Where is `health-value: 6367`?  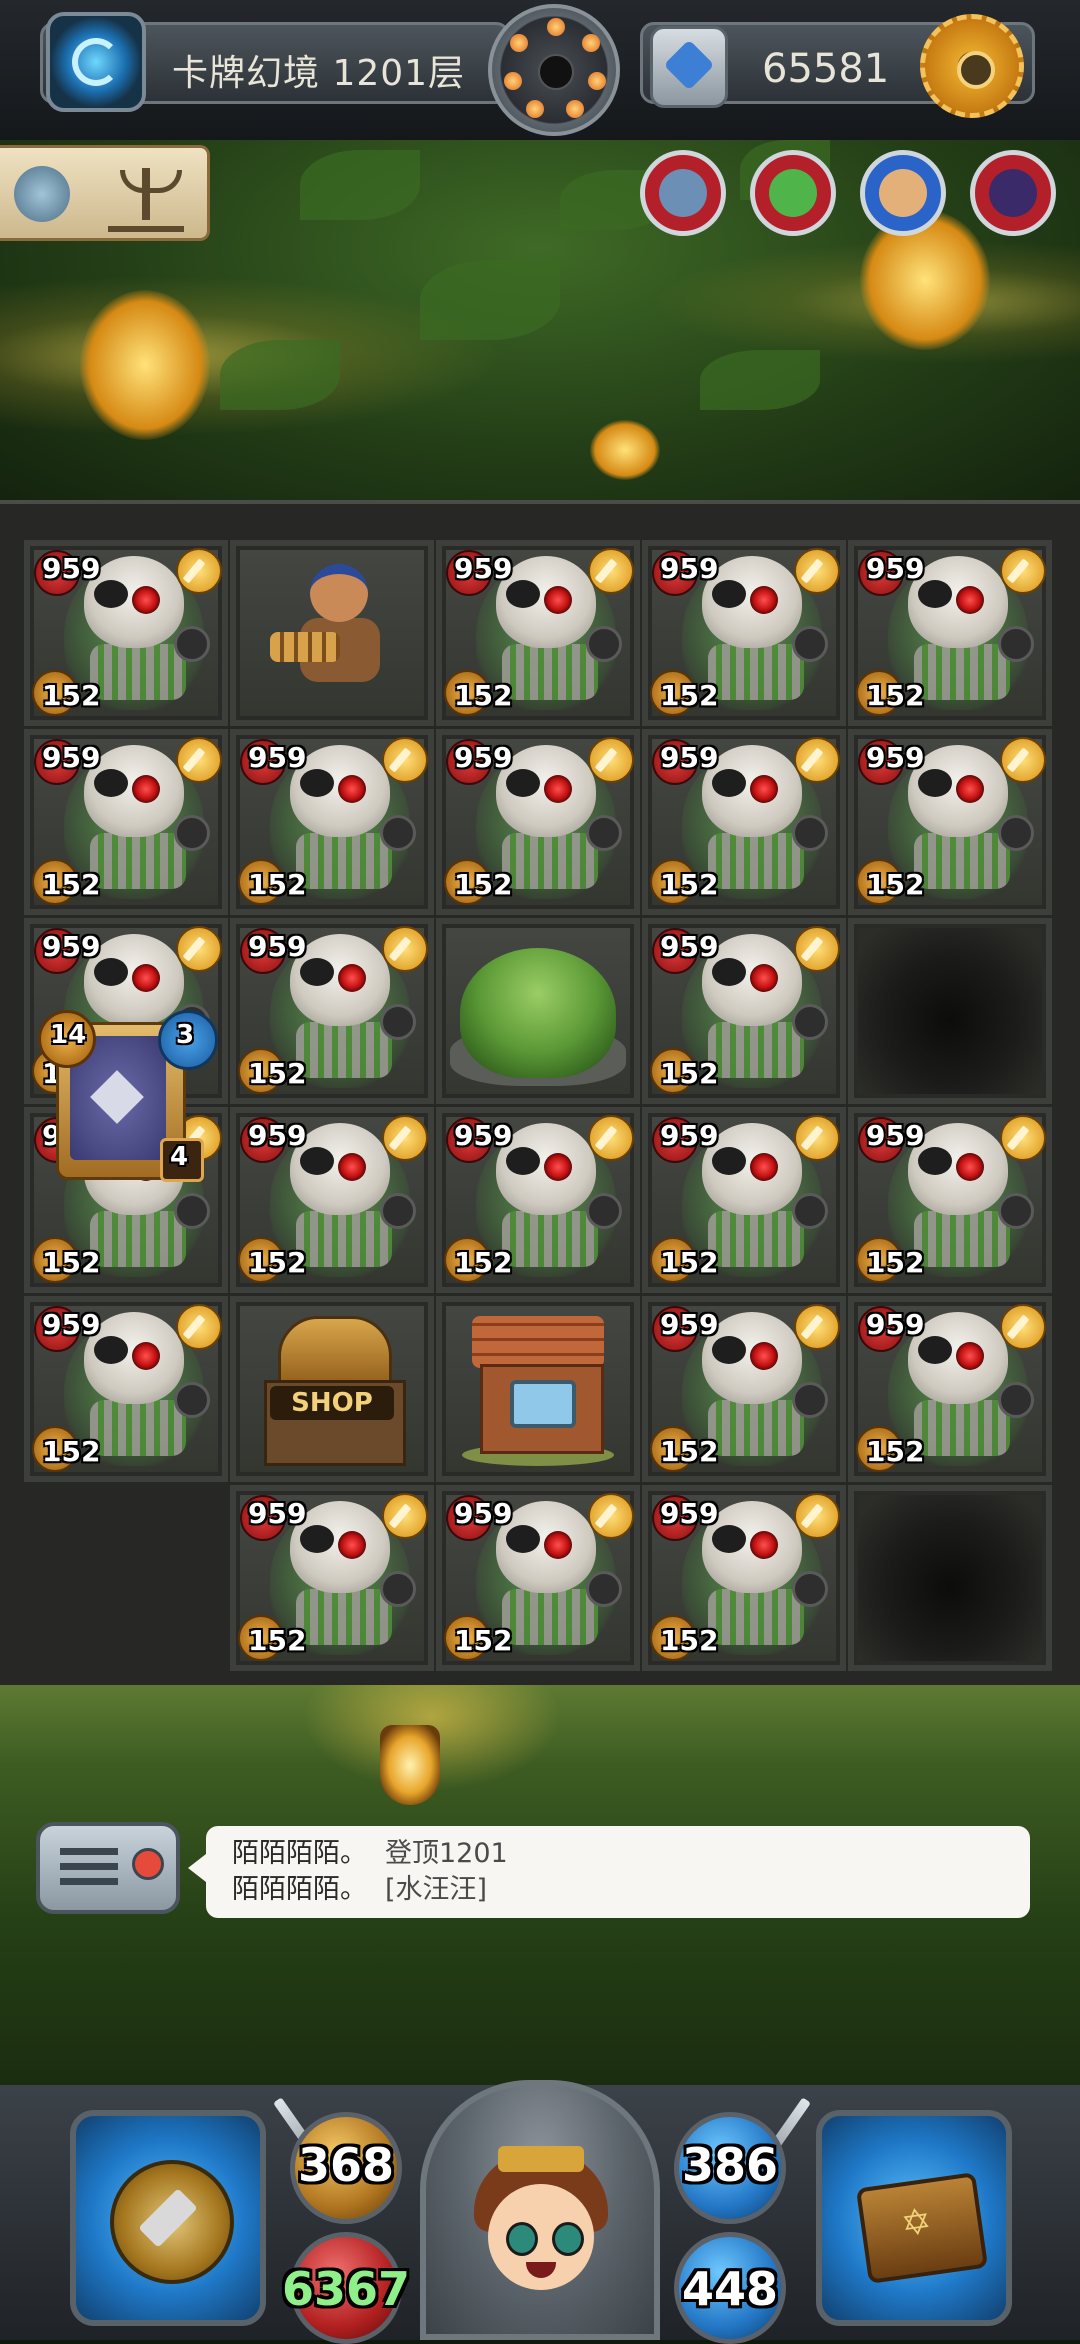
health-value: 6367 is located at coordinates (346, 2289).